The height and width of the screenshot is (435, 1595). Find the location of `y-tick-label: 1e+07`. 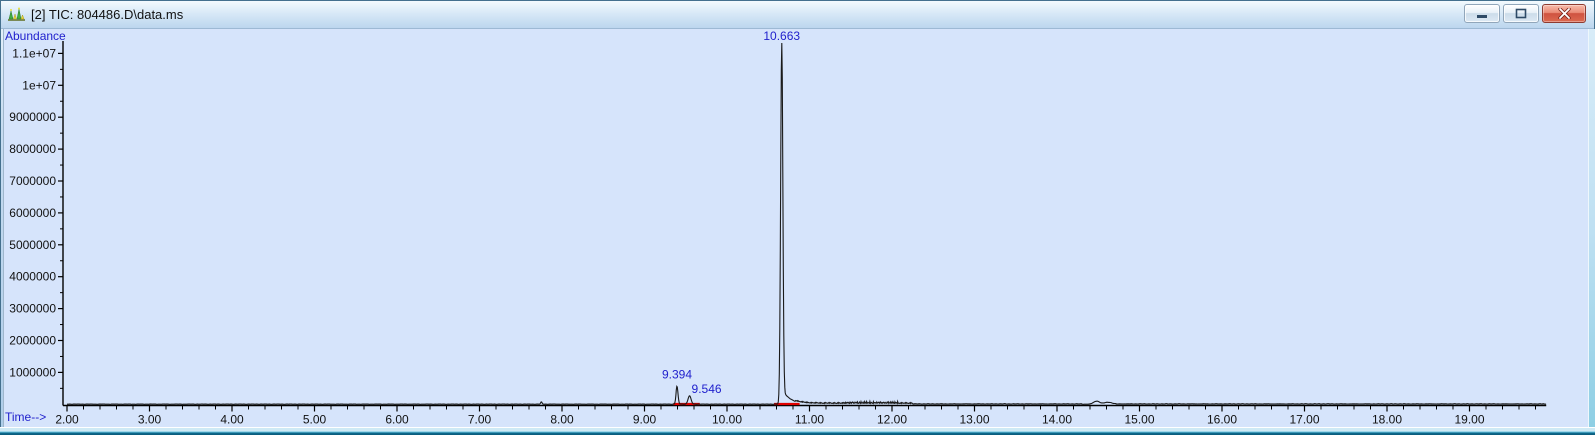

y-tick-label: 1e+07 is located at coordinates (39, 85).